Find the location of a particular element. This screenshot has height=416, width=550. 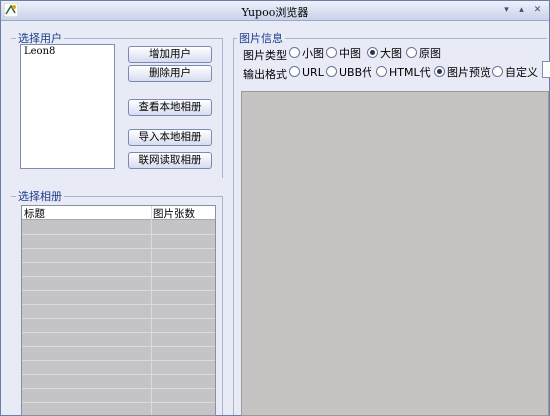

user-list: Leon8 is located at coordinates (67, 106).